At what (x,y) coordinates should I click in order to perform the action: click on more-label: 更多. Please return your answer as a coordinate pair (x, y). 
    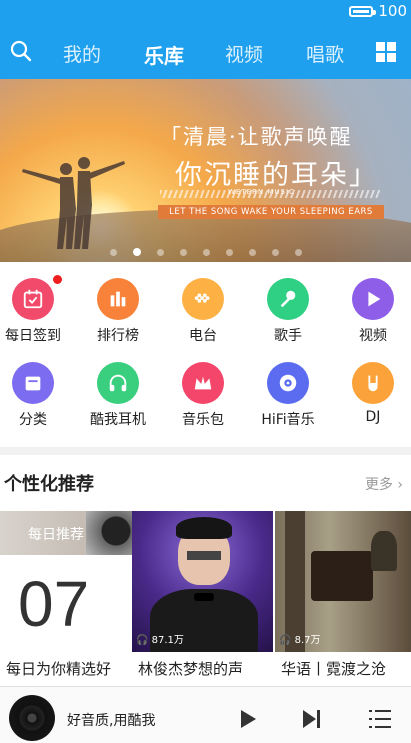
    Looking at the image, I should click on (378, 485).